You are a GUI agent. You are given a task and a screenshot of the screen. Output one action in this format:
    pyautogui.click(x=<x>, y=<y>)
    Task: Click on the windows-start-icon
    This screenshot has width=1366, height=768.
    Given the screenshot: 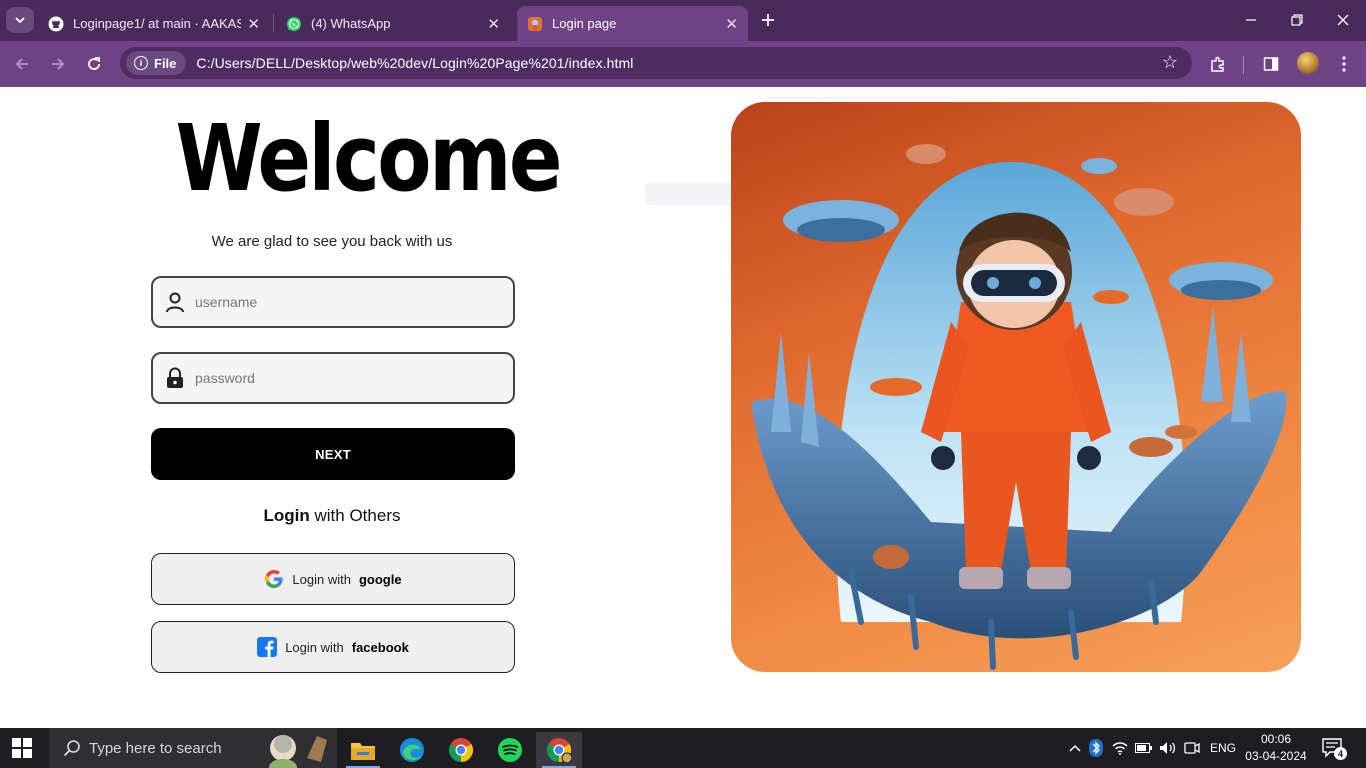 What is the action you would take?
    pyautogui.click(x=22, y=748)
    